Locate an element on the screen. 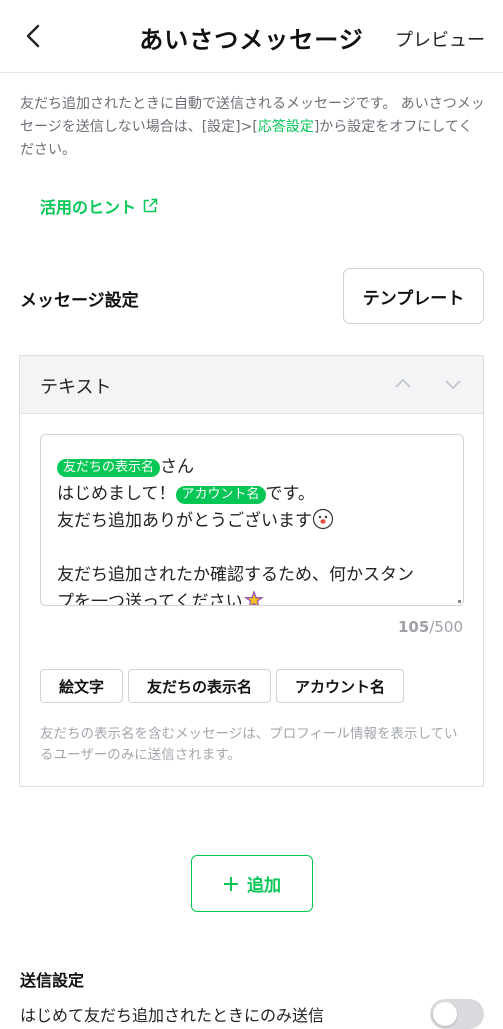 The image size is (503, 1029). add-button: 追加 is located at coordinates (252, 883).